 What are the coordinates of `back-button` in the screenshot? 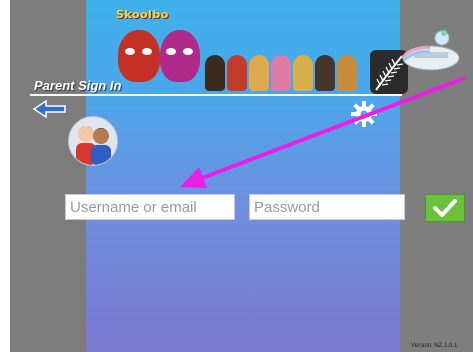 It's located at (50, 109).